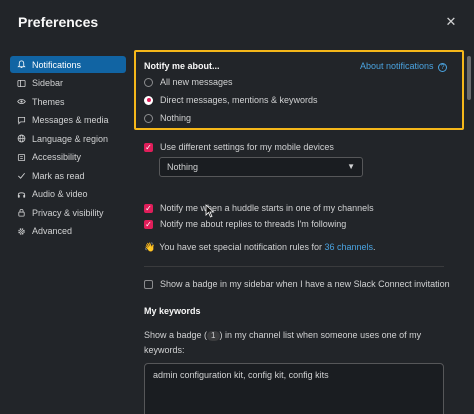  Describe the element at coordinates (183, 167) in the screenshot. I see `select-value: Nothing` at that location.